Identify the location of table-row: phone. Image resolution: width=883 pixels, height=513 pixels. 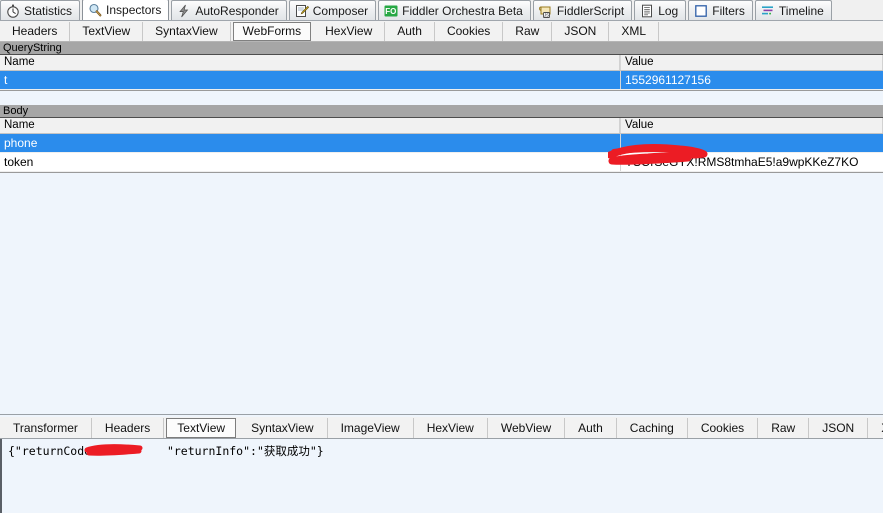
(441, 143).